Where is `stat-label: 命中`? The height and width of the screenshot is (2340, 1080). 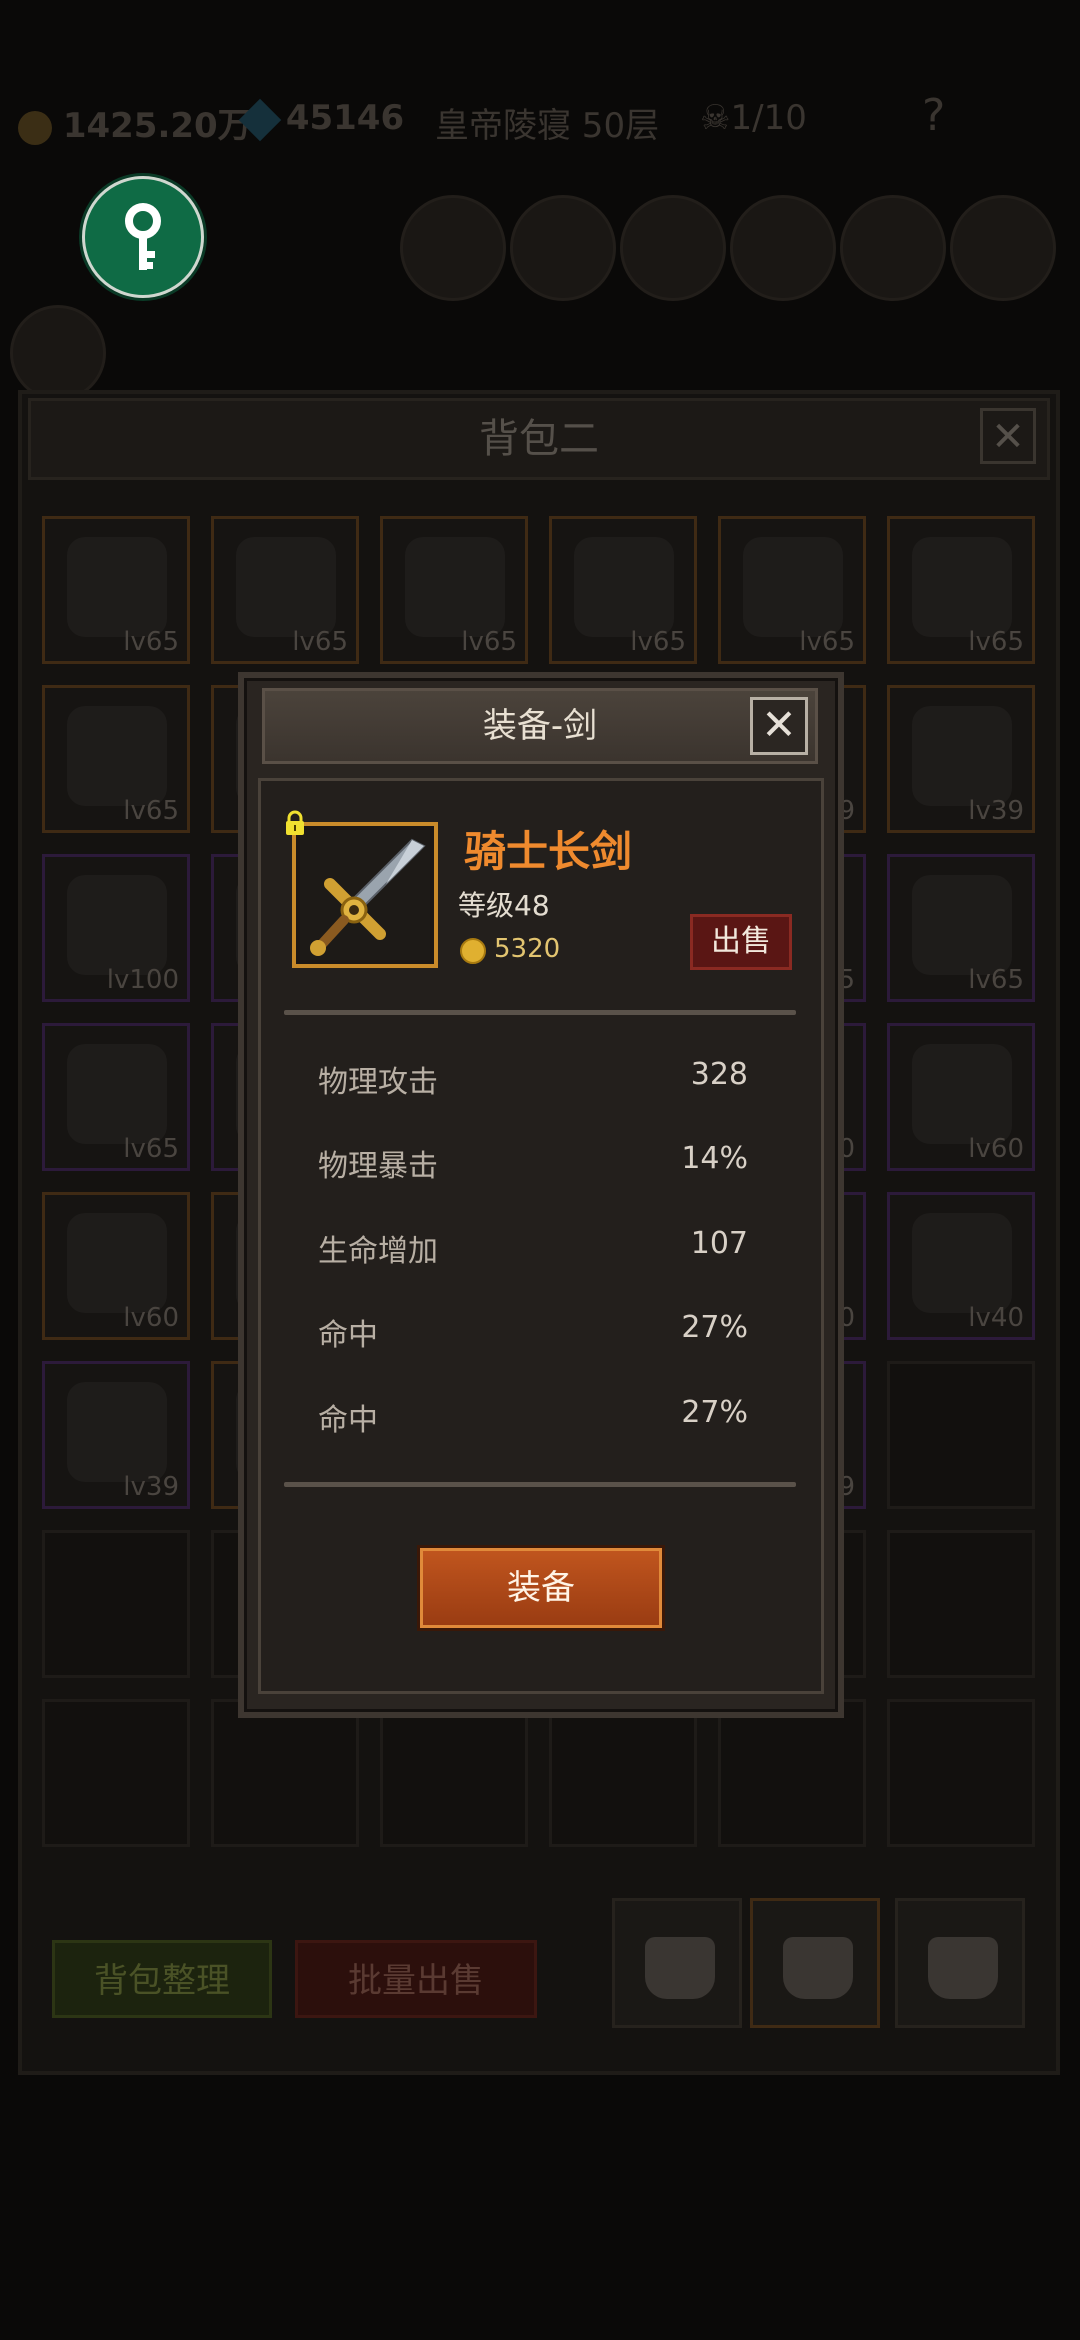
stat-label: 命中 is located at coordinates (348, 1335).